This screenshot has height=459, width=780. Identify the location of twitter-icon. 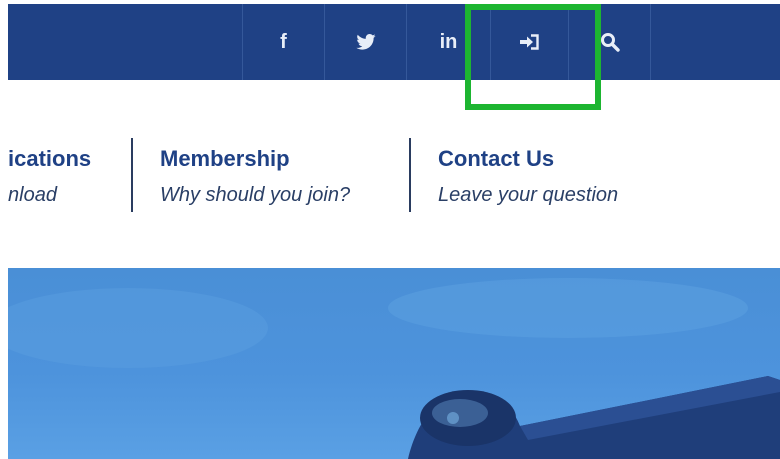
(365, 42).